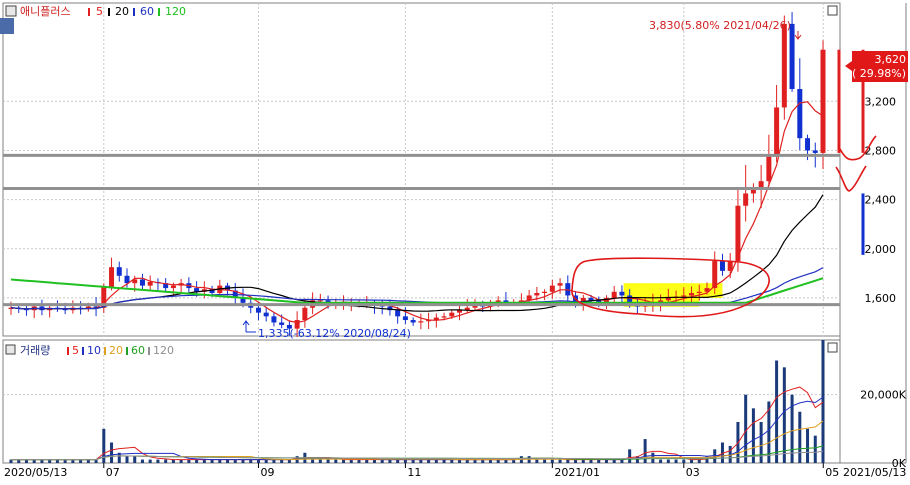 Image resolution: width=910 pixels, height=485 pixels. What do you see at coordinates (45, 11) in the screenshot?
I see `price-title: 애니플러스` at bounding box center [45, 11].